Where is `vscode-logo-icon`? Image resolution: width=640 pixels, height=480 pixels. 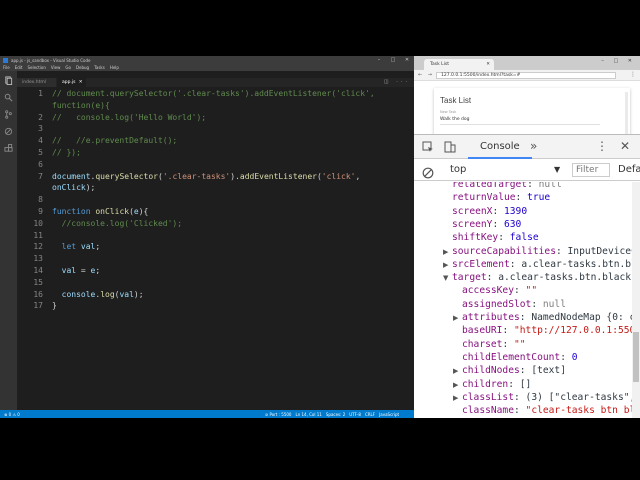
vscode-logo-icon is located at coordinates (5, 60).